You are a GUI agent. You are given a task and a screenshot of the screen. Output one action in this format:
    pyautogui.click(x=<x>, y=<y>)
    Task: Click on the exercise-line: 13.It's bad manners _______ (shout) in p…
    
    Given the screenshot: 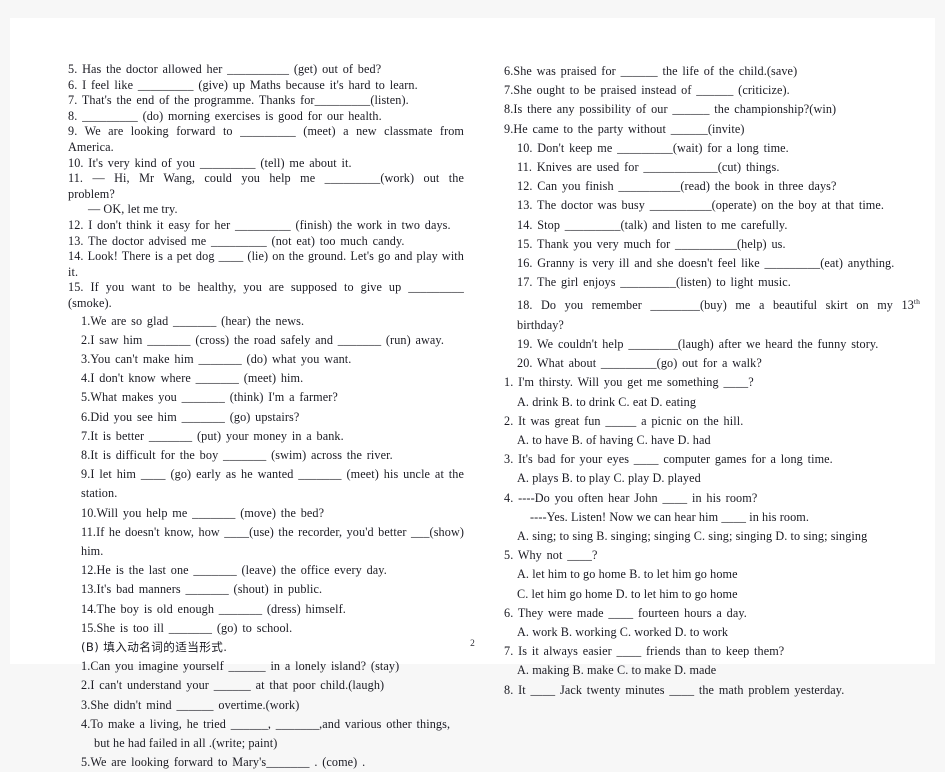 What is the action you would take?
    pyautogui.click(x=202, y=589)
    